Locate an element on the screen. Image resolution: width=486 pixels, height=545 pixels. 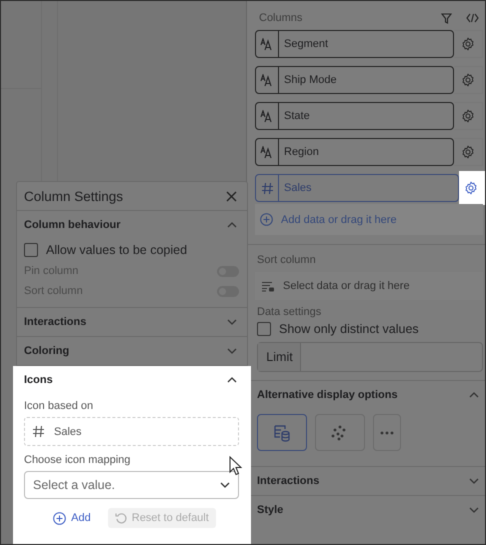
section-title: Style is located at coordinates (270, 510).